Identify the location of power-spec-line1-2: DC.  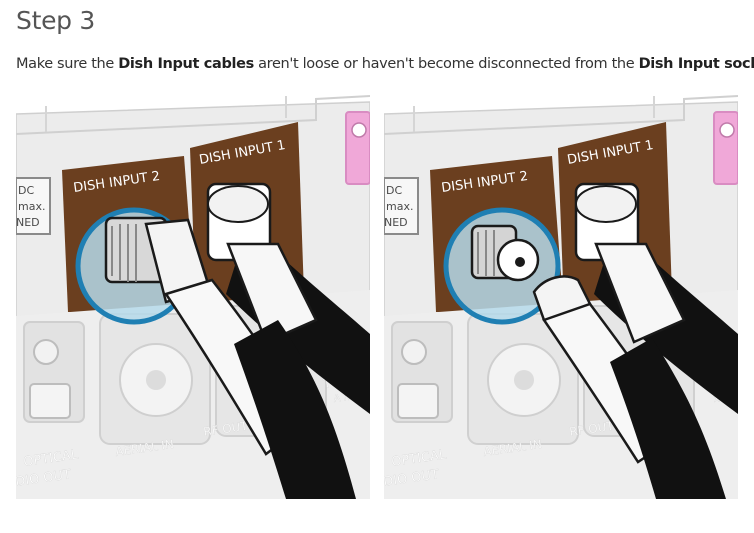
(394, 190).